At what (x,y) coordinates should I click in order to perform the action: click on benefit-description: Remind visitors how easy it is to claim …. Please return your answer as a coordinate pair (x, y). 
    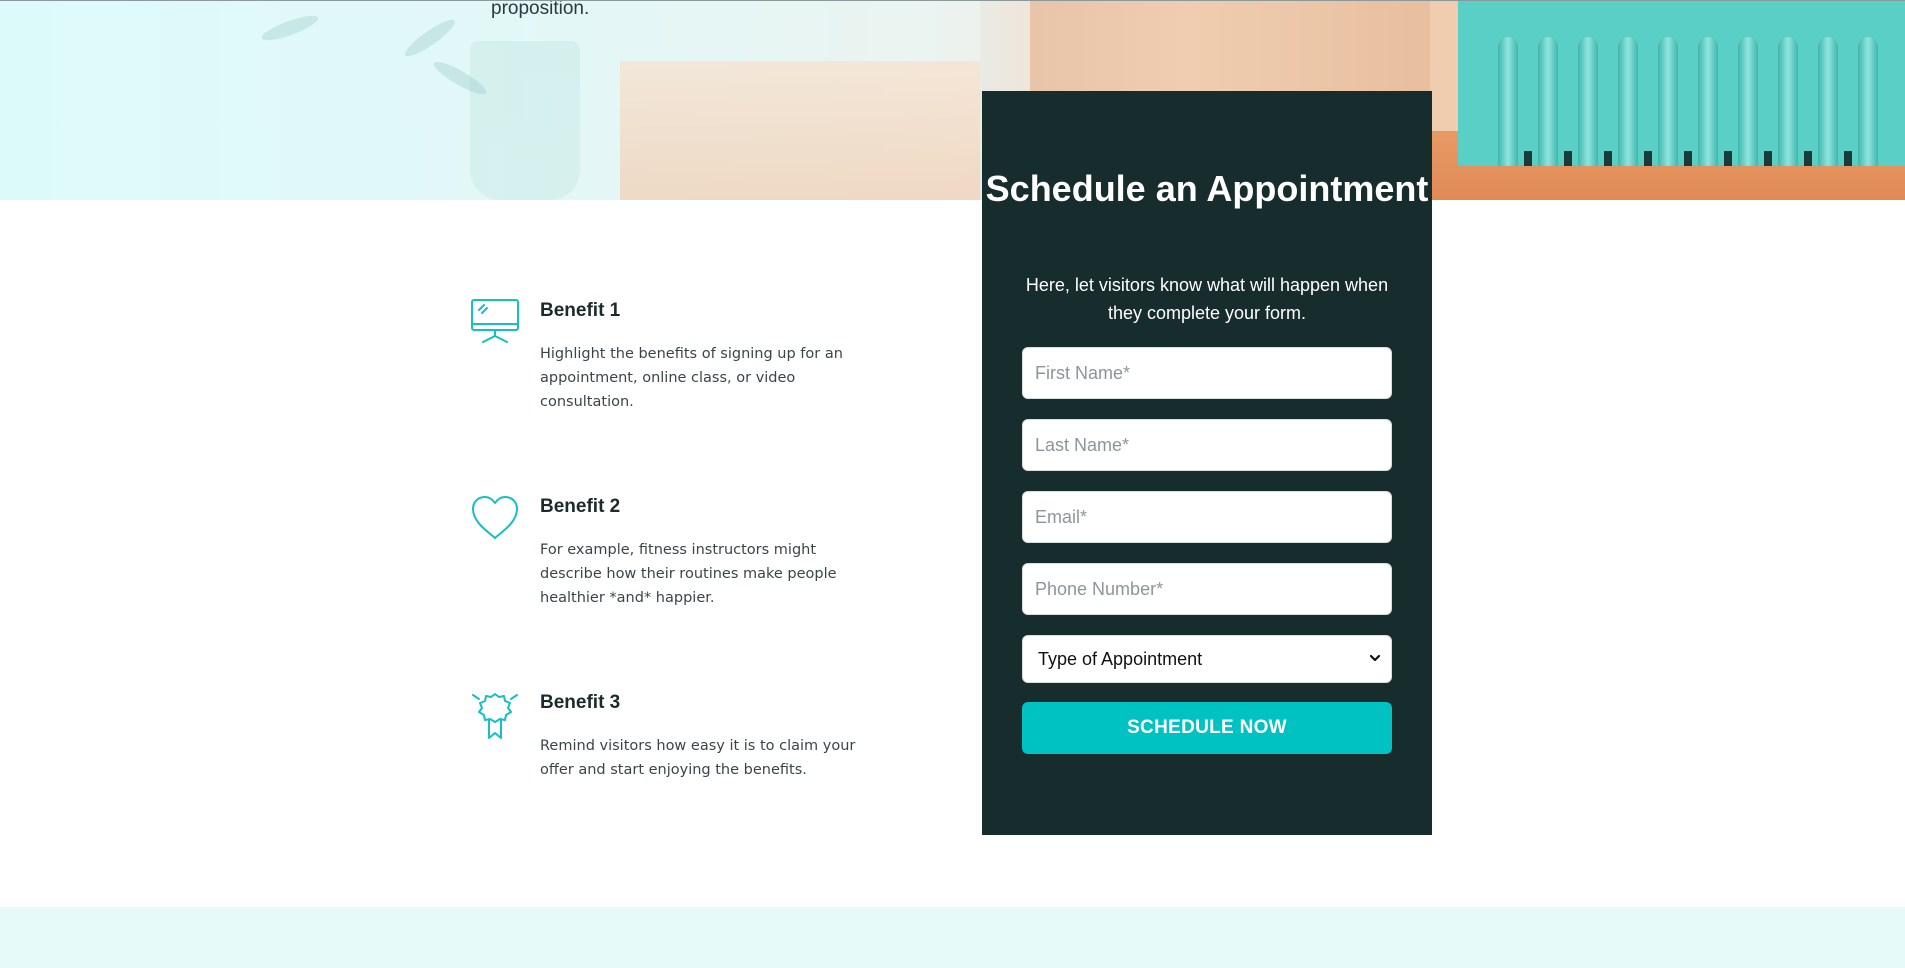
    Looking at the image, I should click on (698, 758).